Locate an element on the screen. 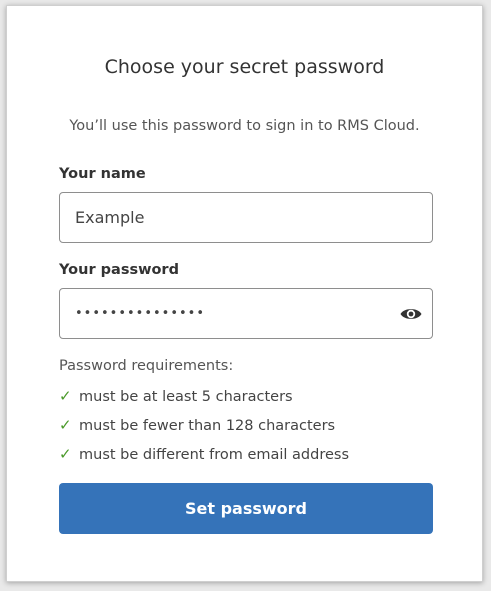 This screenshot has width=491, height=591. password-field is located at coordinates (225, 313).